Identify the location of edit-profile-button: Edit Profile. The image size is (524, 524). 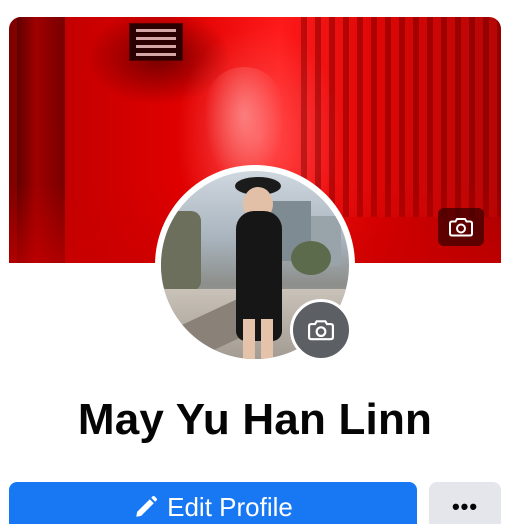
(213, 503).